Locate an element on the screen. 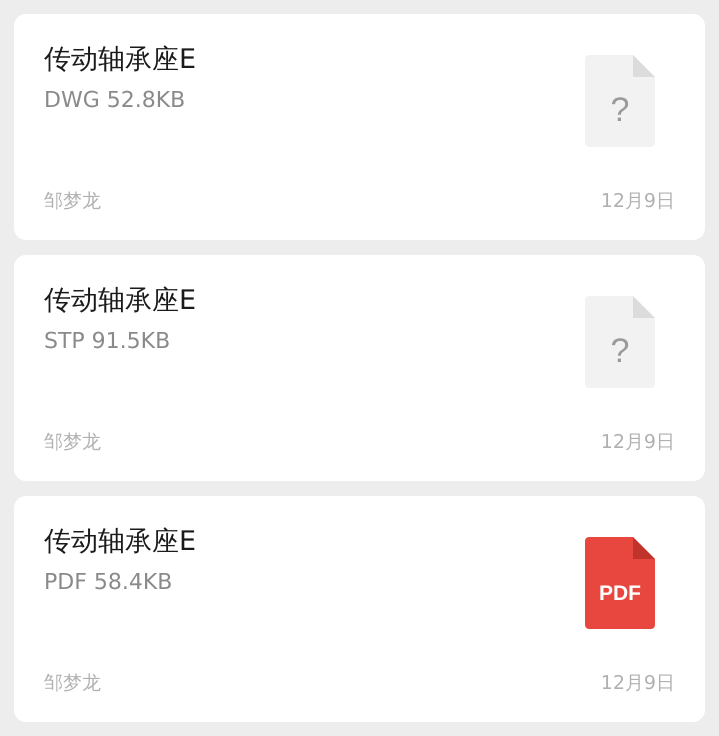 The height and width of the screenshot is (736, 719). pdf-file-icon: PDF is located at coordinates (620, 583).